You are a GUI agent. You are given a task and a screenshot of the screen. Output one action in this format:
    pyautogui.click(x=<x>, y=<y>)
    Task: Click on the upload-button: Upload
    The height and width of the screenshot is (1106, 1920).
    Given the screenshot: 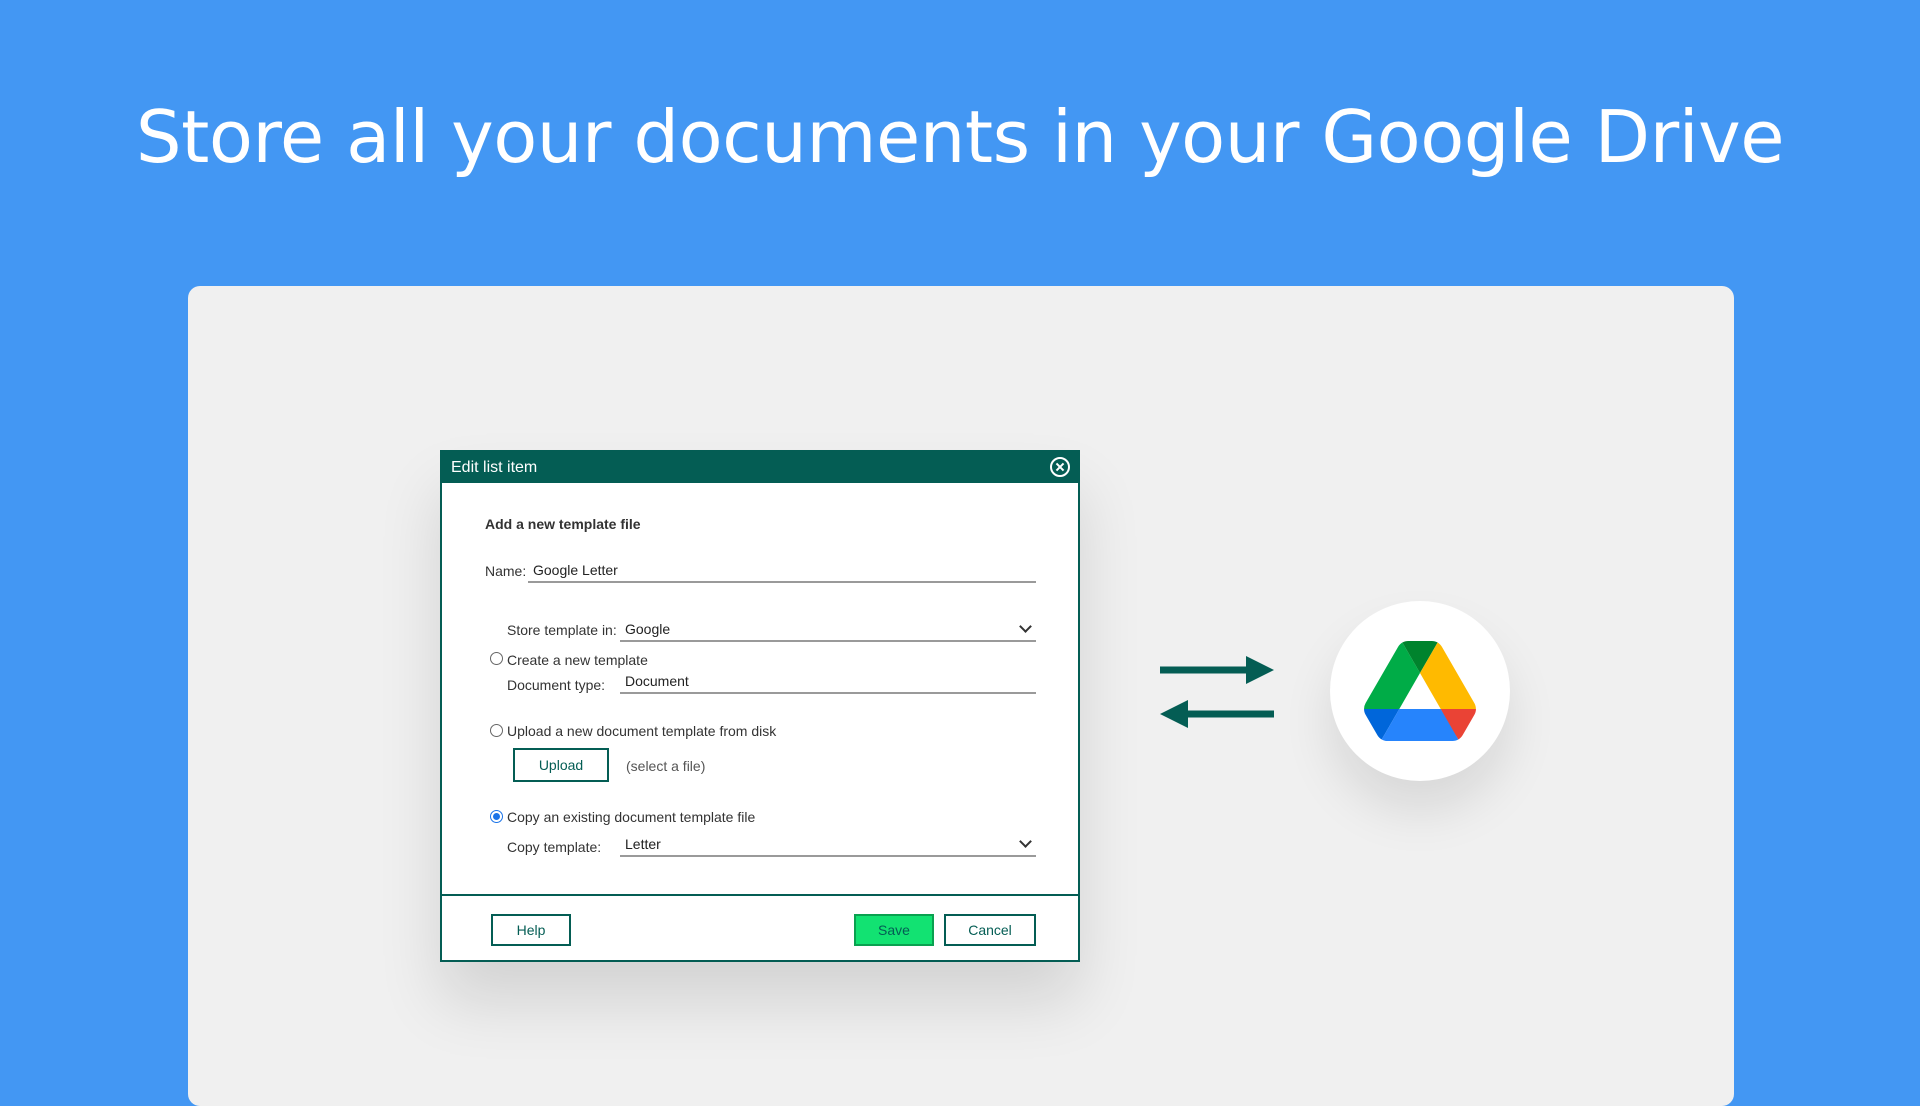 What is the action you would take?
    pyautogui.click(x=561, y=765)
    